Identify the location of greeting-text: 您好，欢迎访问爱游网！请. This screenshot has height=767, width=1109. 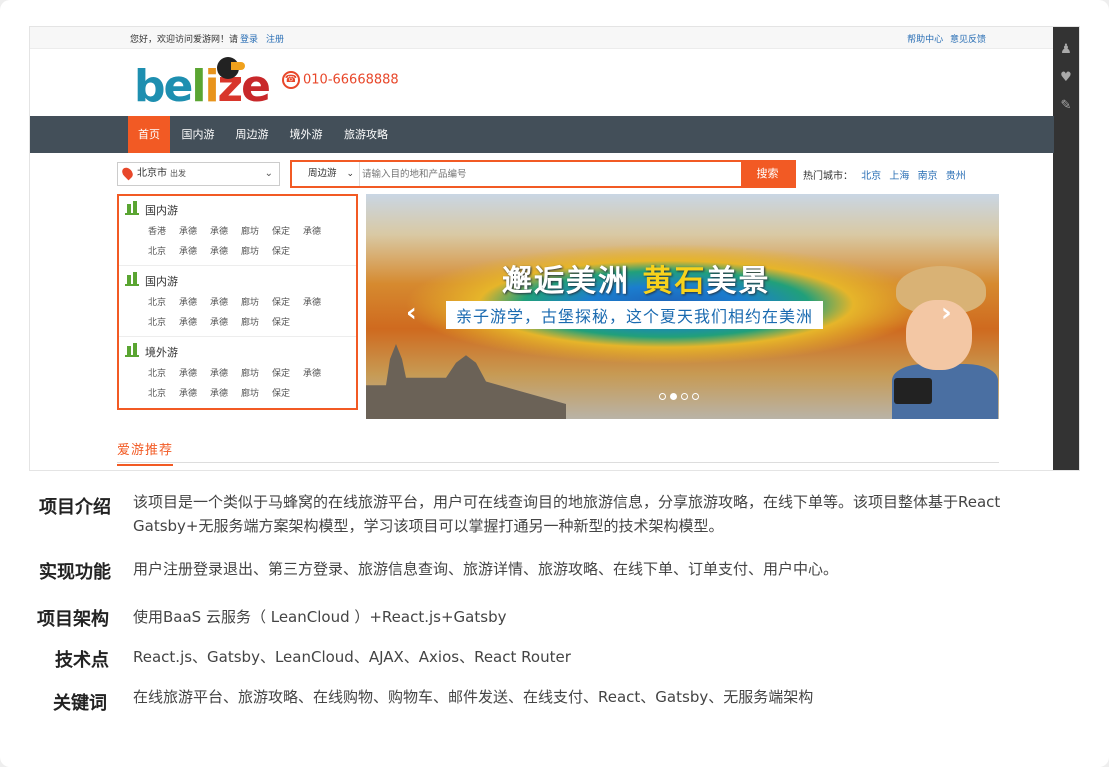
(184, 40).